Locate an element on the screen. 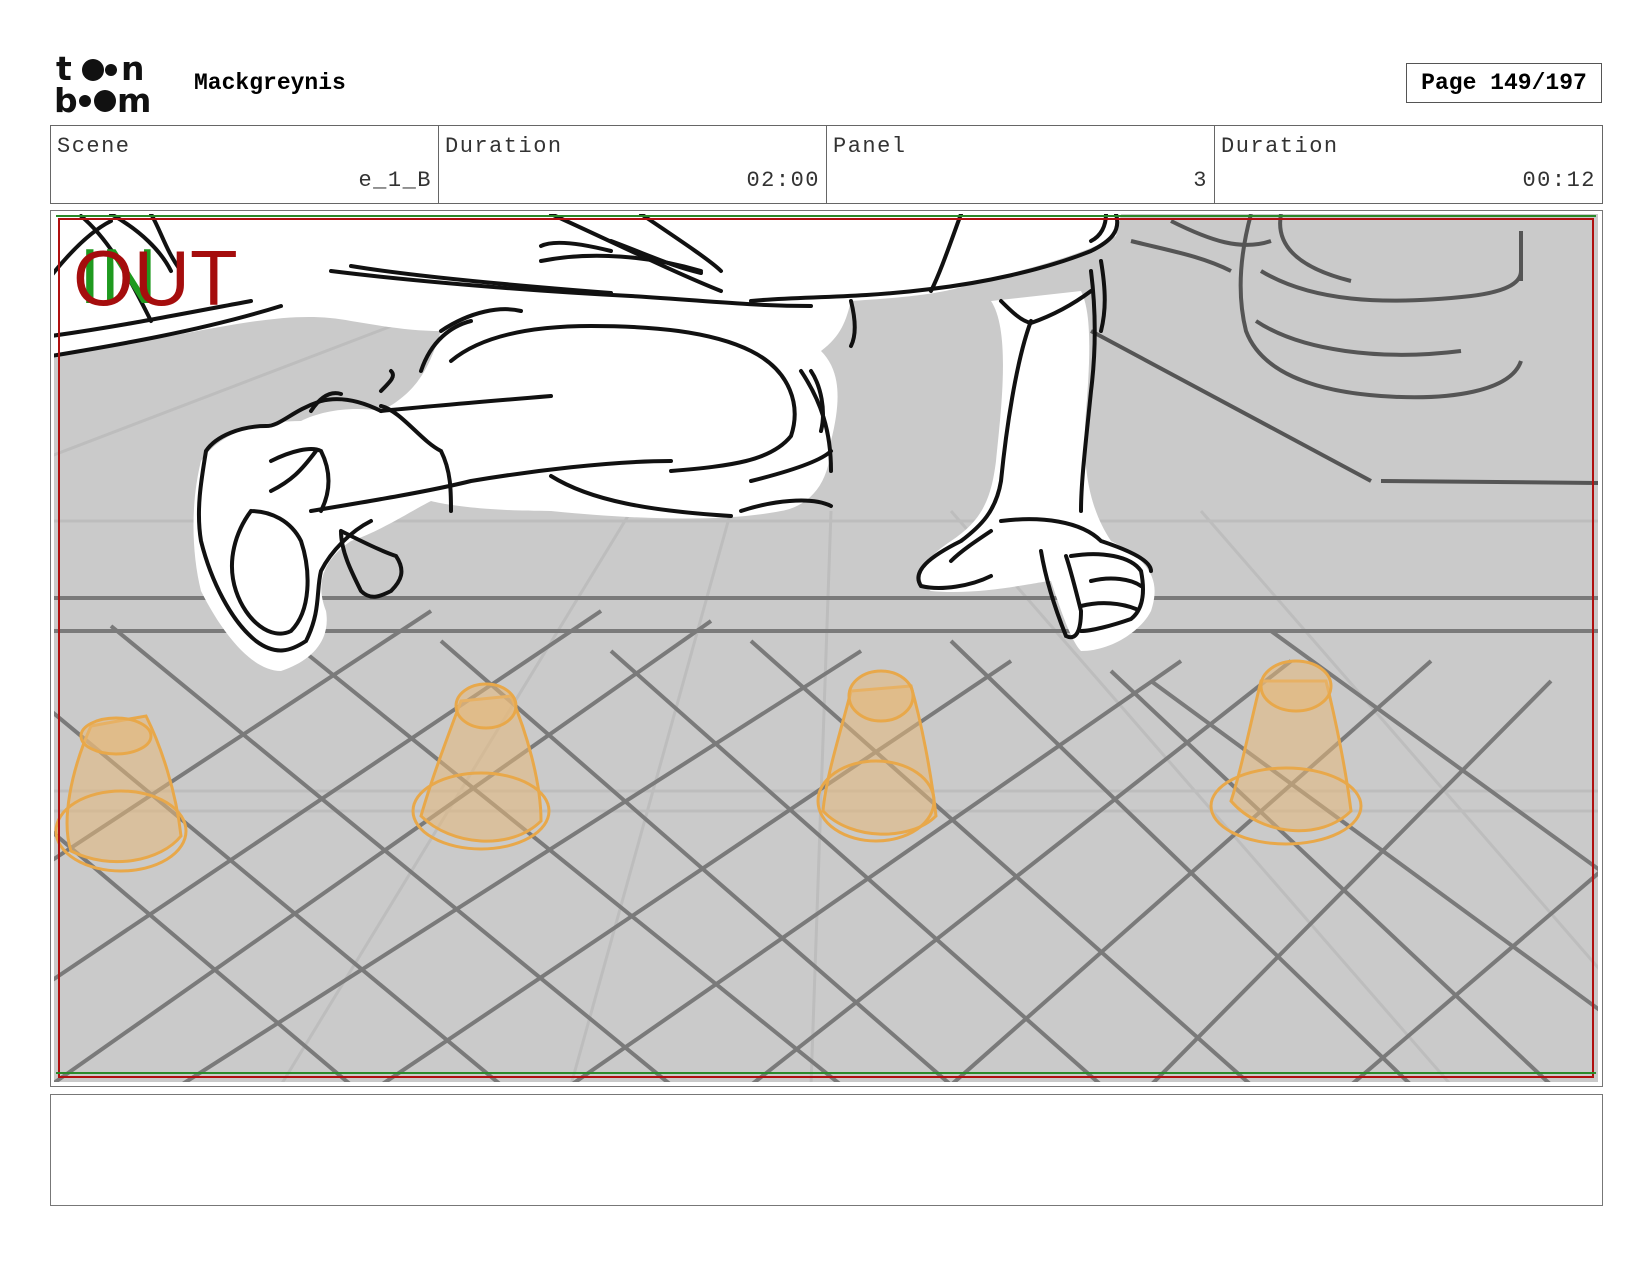 This screenshot has height=1275, width=1650. panel-notes-box is located at coordinates (826, 1150).